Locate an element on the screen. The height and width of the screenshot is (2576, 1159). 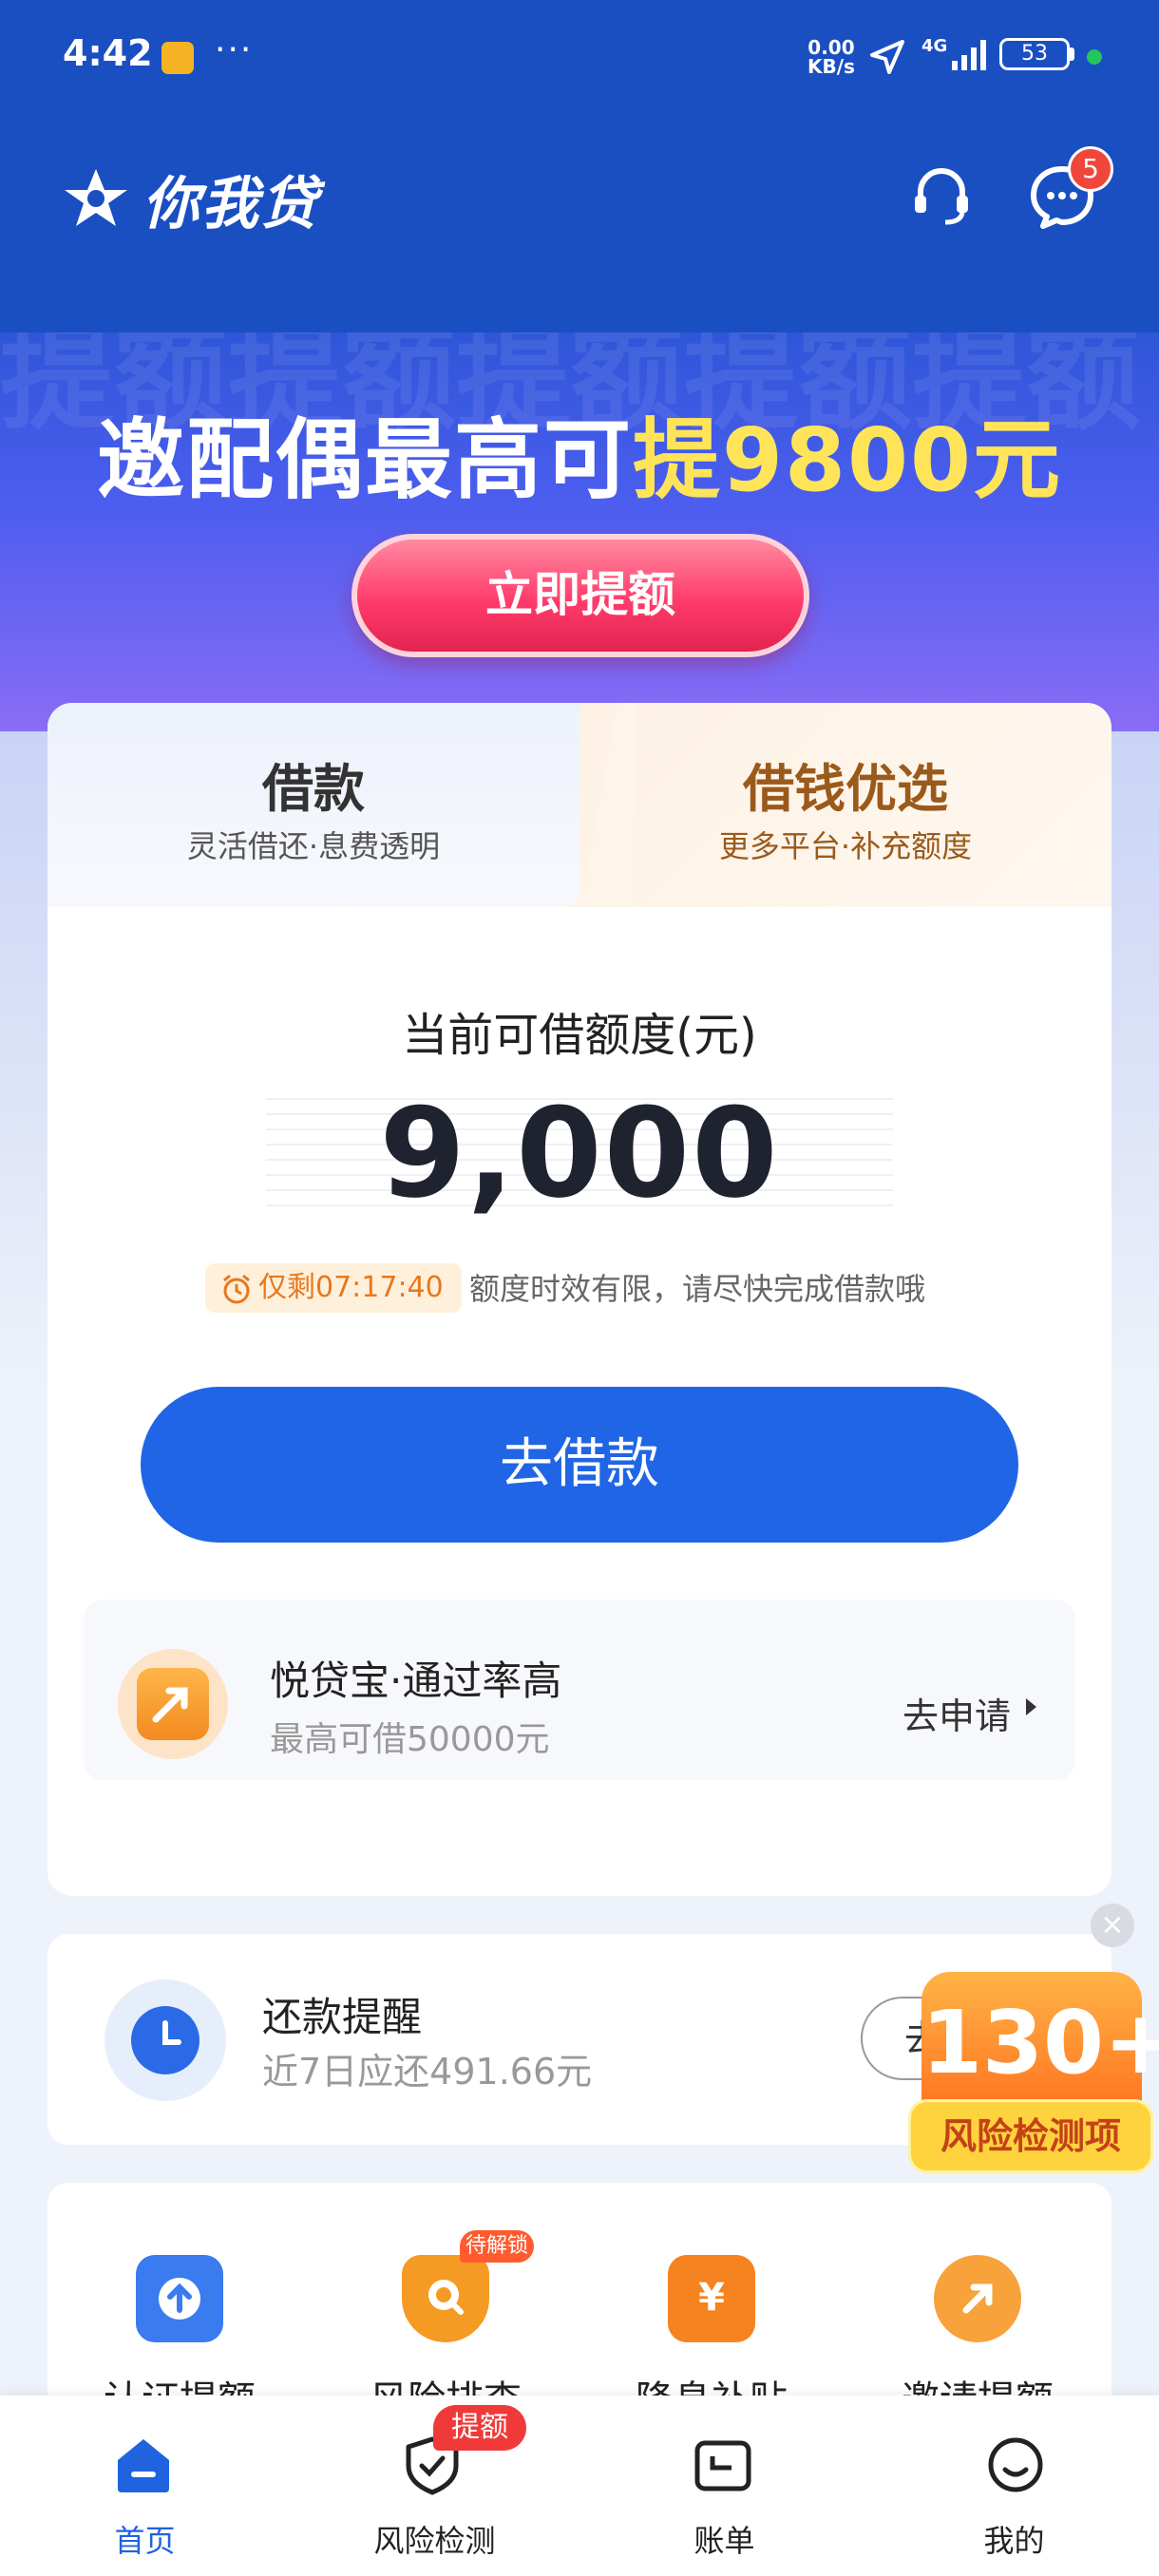
reminder-subtitle: 近7日应还491.66元 is located at coordinates (427, 2072).